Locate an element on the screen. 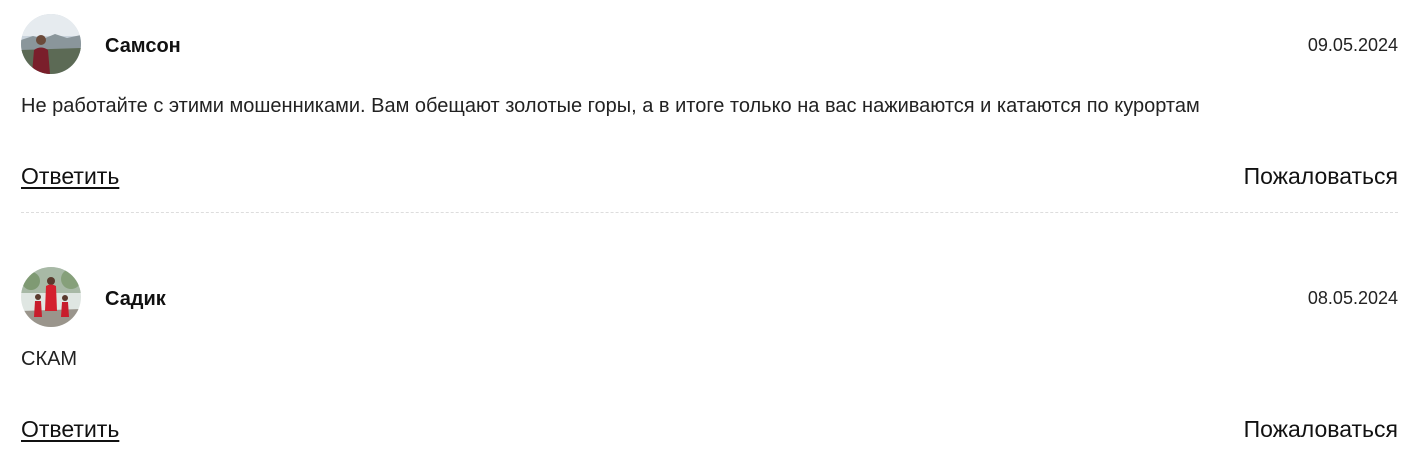  comment-date: 08.05.2024 is located at coordinates (1352, 298).